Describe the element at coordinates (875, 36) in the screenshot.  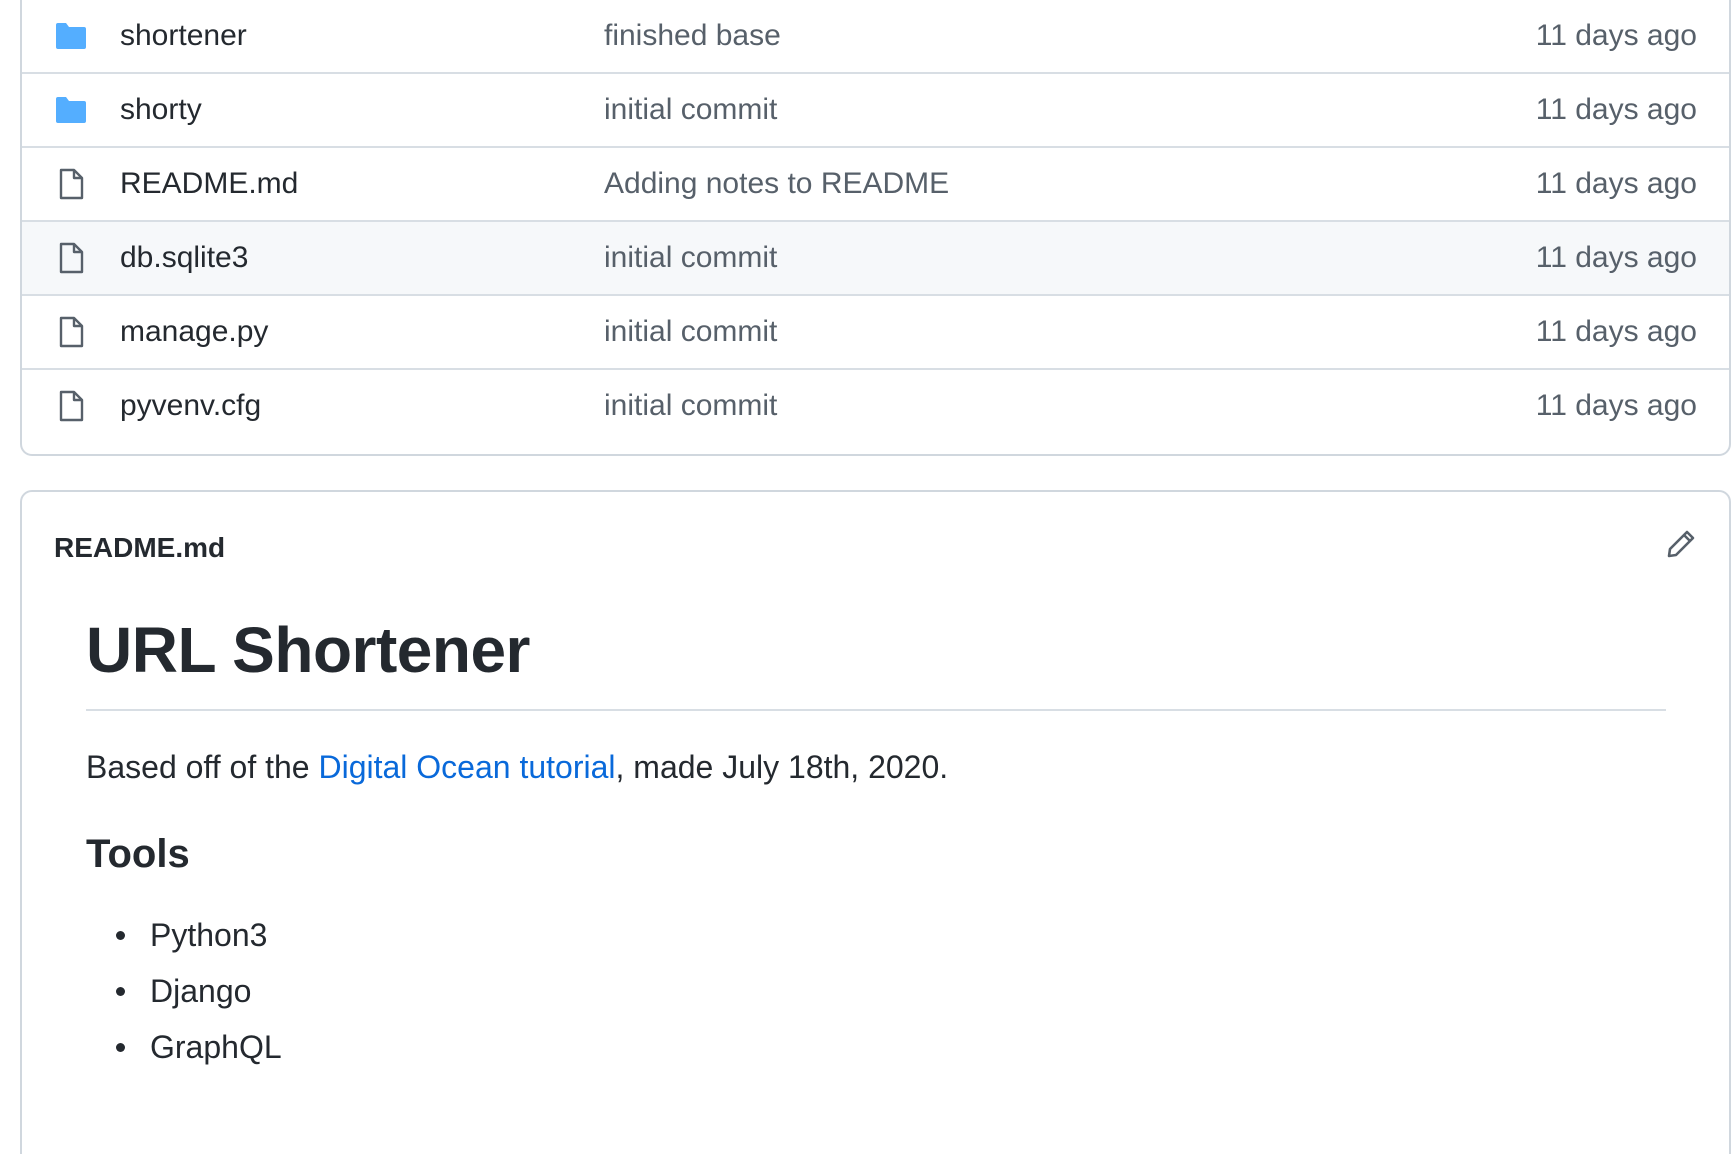
I see `file-row-shortener: shortener finished base 11 days ago` at that location.